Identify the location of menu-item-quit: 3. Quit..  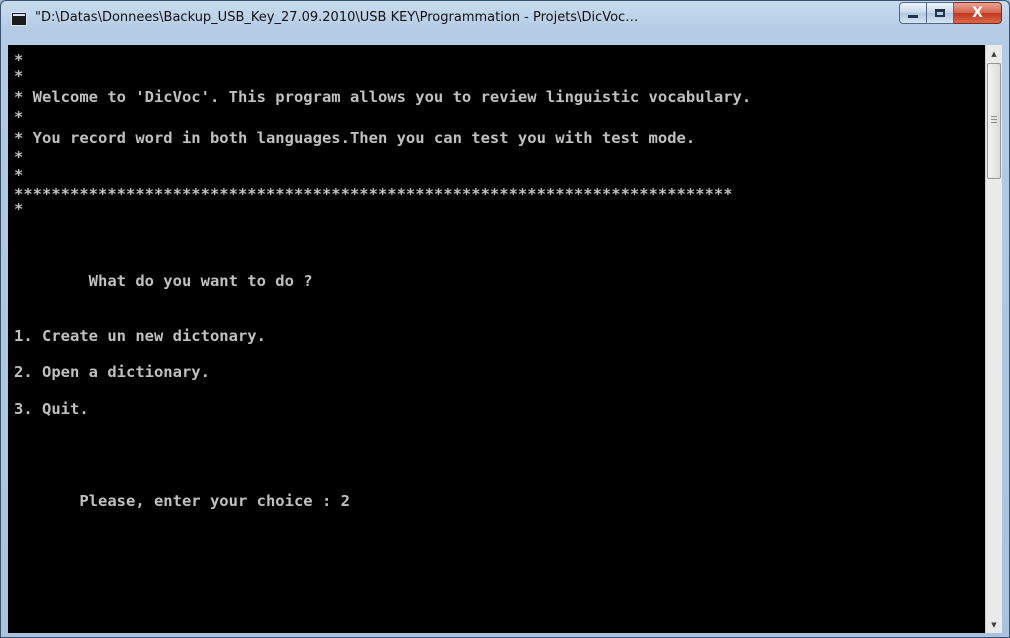
(51, 409).